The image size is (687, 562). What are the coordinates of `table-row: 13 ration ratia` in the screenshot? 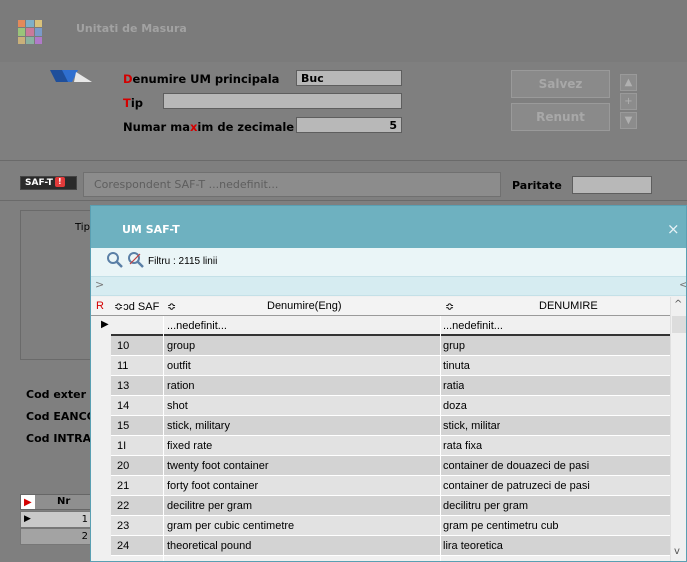 It's located at (390, 386).